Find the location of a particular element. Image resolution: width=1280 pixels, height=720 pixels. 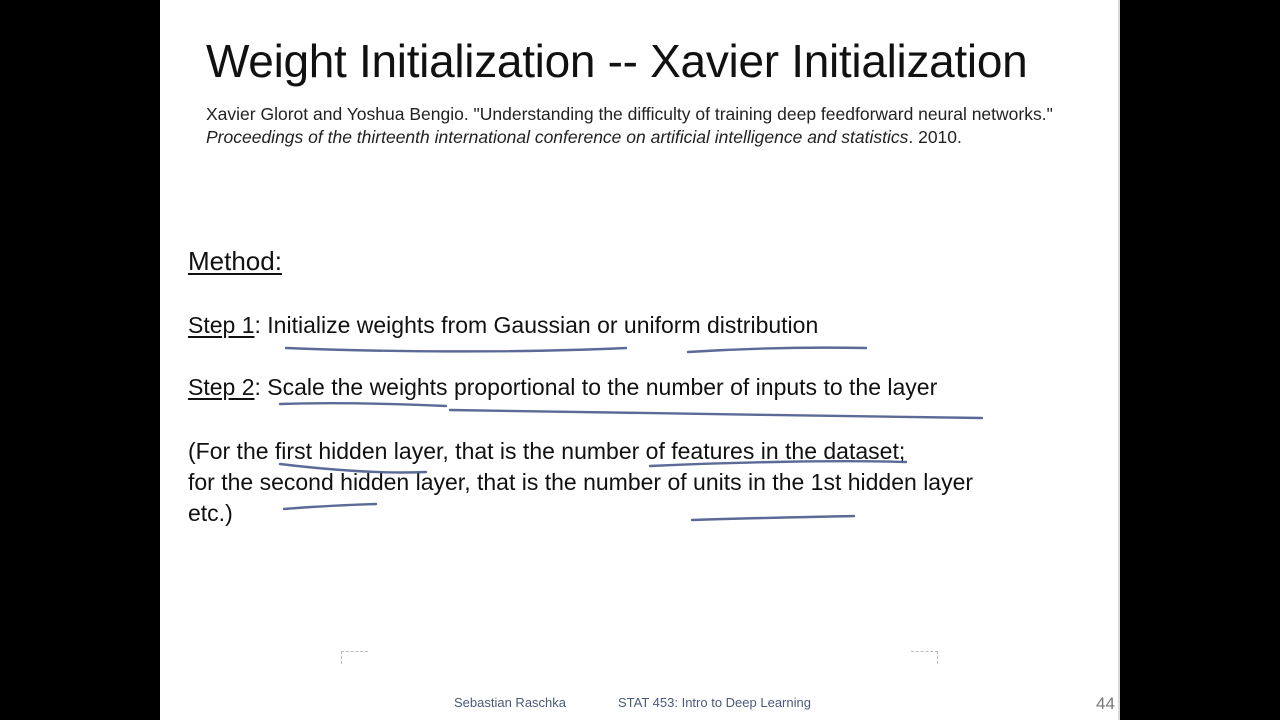

placeholder-corner-left is located at coordinates (354, 657).